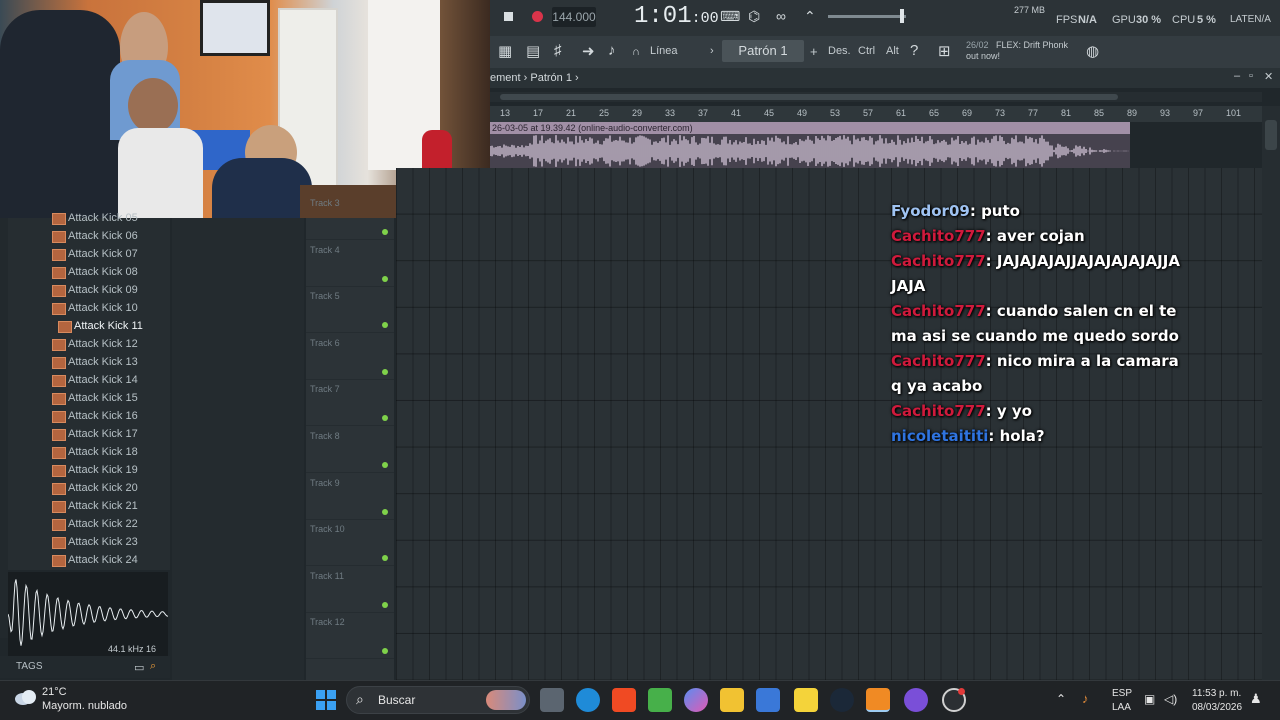  What do you see at coordinates (983, 56) in the screenshot?
I see `news-line2: out now!` at bounding box center [983, 56].